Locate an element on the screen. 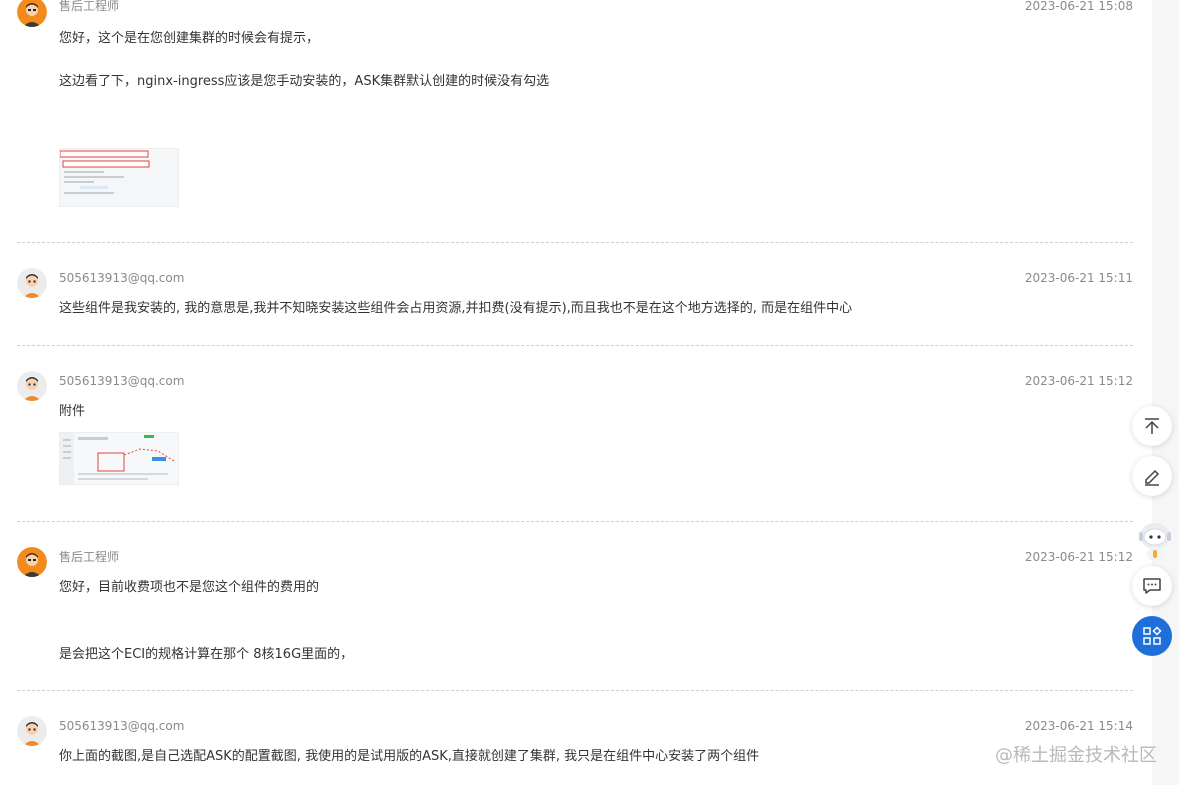 Image resolution: width=1179 pixels, height=785 pixels. message-text: 是会把这个ECI的规格计算在那个 8核16G里面的， is located at coordinates (206, 654).